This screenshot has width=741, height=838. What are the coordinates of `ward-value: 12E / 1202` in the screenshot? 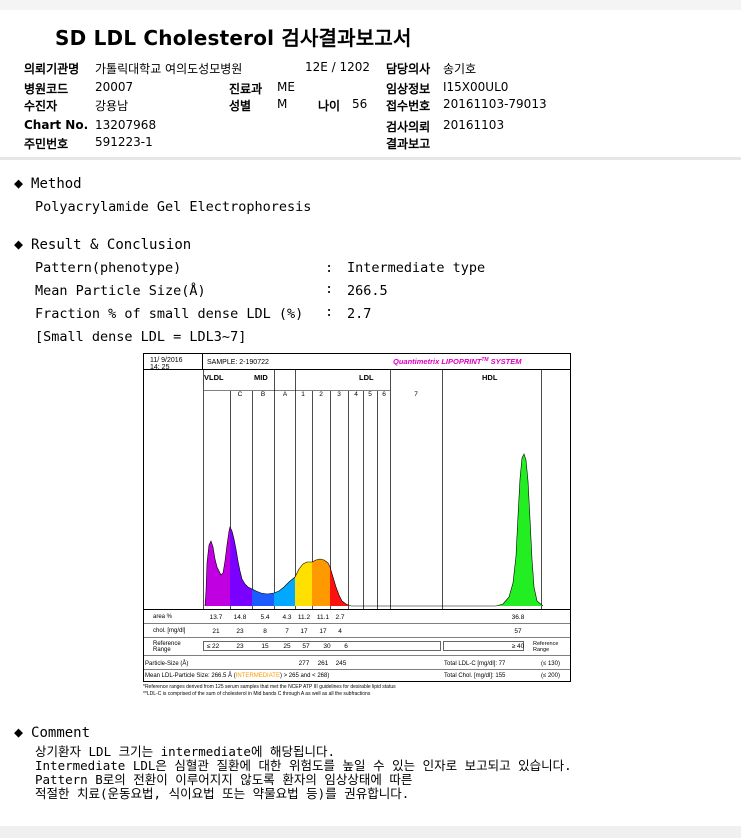 It's located at (338, 67).